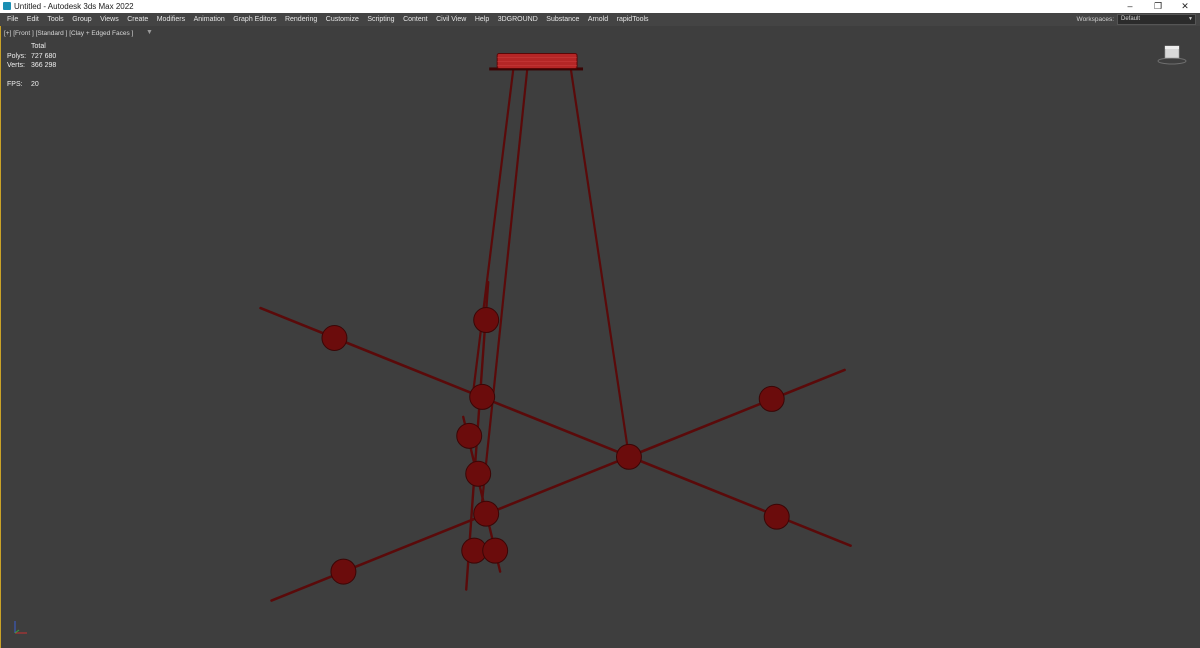 Image resolution: width=1200 pixels, height=648 pixels. Describe the element at coordinates (482, 19) in the screenshot. I see `menu-item-help: Help` at that location.